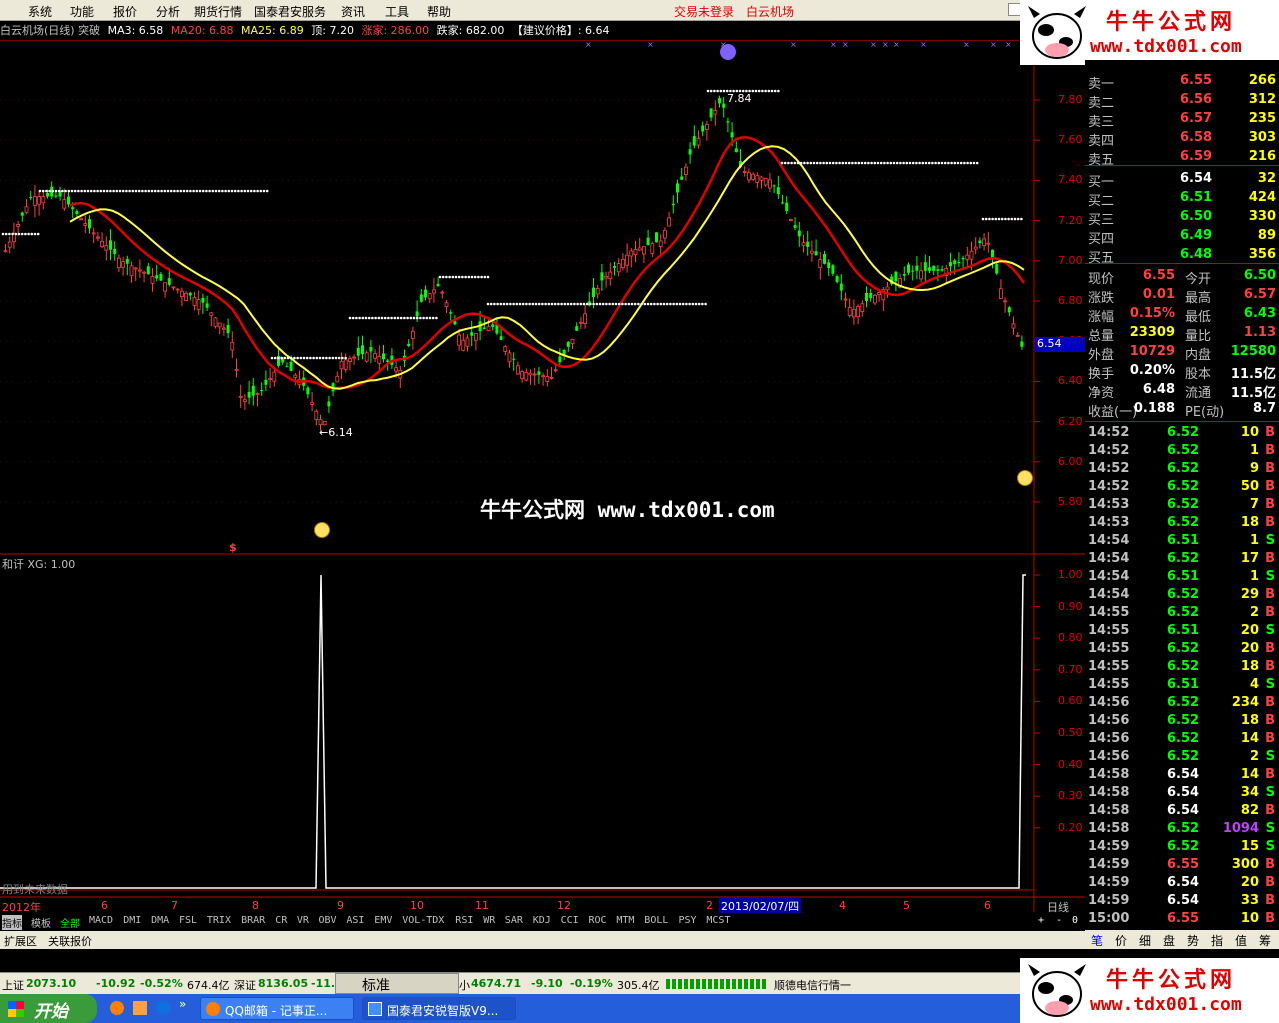 The height and width of the screenshot is (1023, 1279). Describe the element at coordinates (1075, 920) in the screenshot. I see `reset-button: 0` at that location.